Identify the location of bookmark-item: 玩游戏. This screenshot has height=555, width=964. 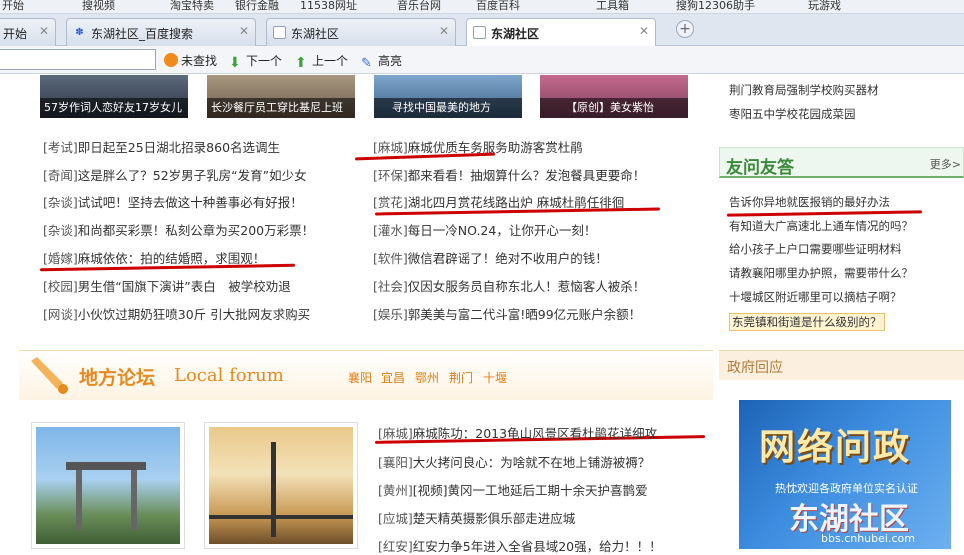
(824, 6).